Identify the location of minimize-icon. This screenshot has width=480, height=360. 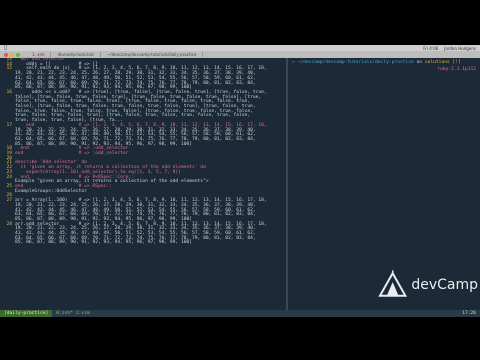
(12, 54).